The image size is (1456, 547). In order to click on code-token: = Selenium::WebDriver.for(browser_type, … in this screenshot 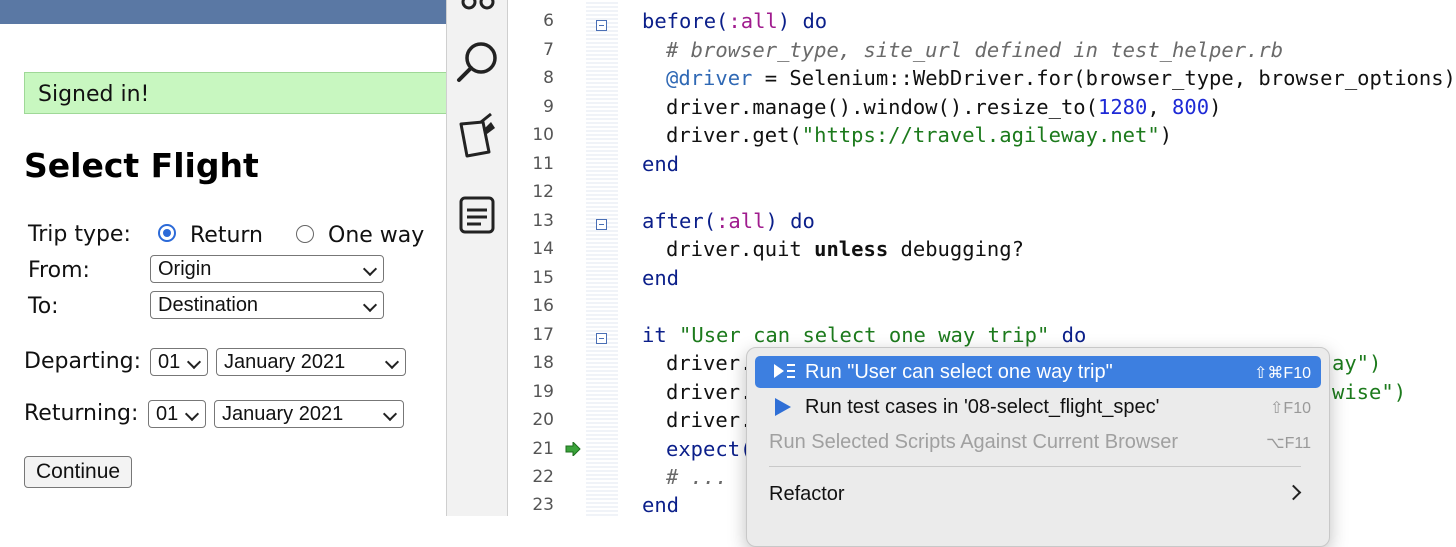, I will do `click(1104, 78)`.